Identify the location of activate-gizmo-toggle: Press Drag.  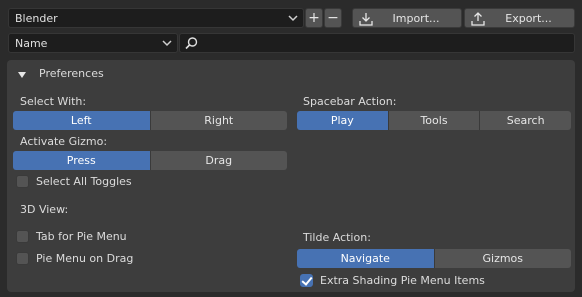
(150, 160).